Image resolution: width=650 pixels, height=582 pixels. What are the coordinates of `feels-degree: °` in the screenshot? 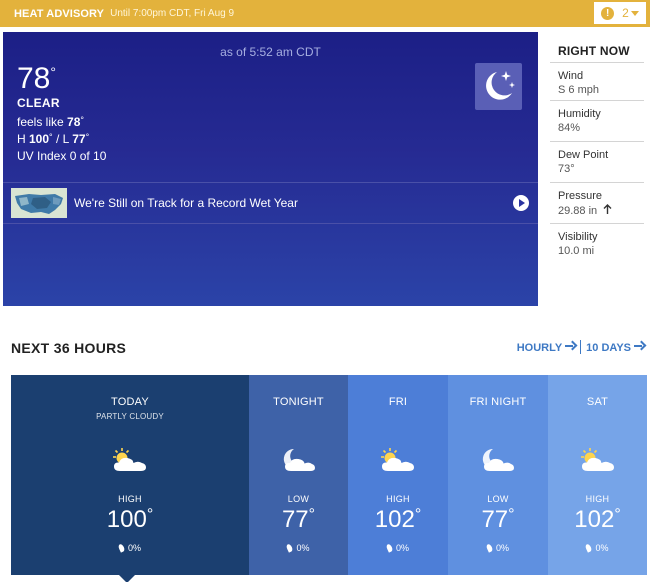 It's located at (82, 120).